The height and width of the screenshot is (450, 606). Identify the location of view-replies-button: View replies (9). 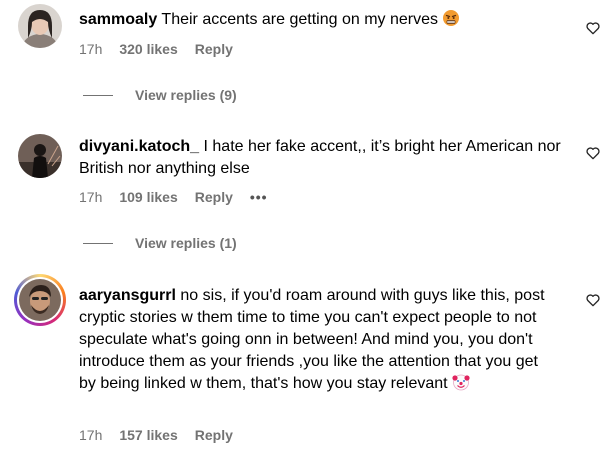
(160, 95).